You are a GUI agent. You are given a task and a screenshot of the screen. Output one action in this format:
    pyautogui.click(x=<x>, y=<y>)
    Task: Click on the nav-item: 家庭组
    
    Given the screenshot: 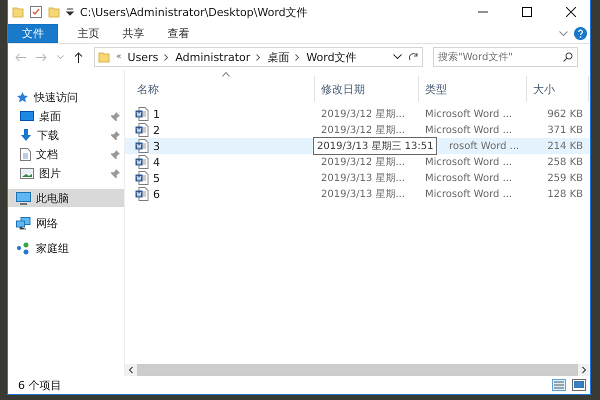 What is the action you would take?
    pyautogui.click(x=66, y=248)
    